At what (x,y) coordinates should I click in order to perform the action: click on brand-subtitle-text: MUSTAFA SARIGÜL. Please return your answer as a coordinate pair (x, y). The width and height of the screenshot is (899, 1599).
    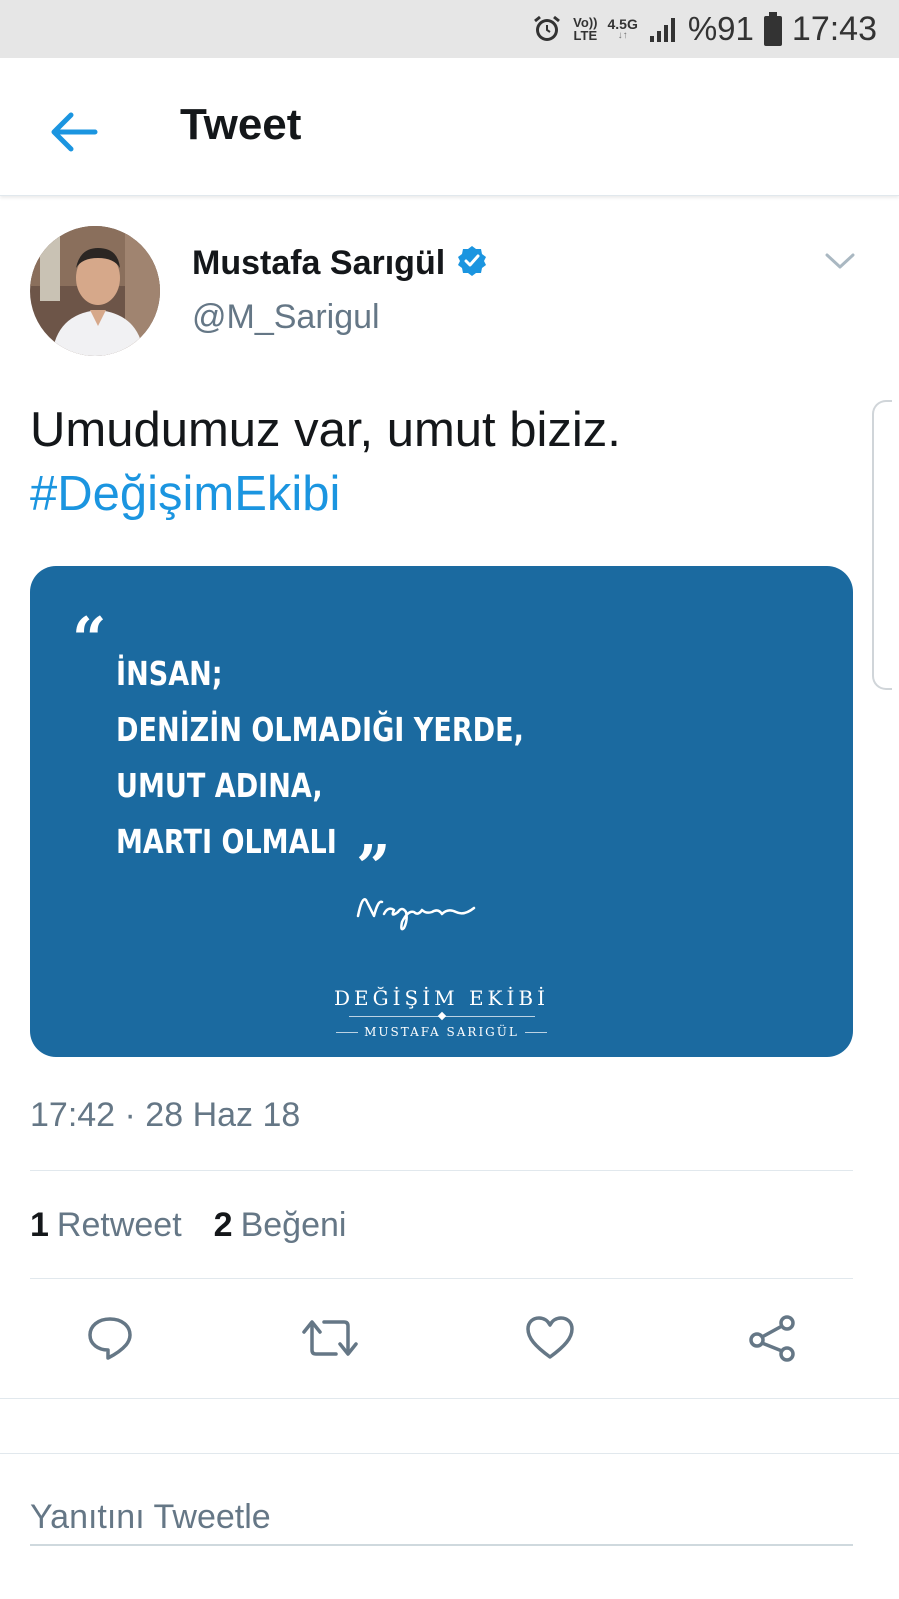
    Looking at the image, I should click on (441, 1032).